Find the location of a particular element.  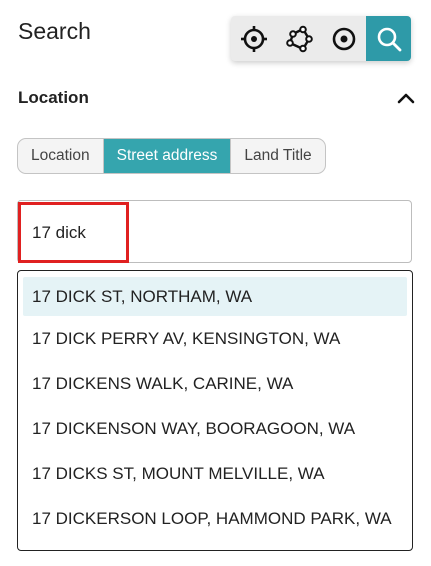

polygon-draw-icon is located at coordinates (299, 38).